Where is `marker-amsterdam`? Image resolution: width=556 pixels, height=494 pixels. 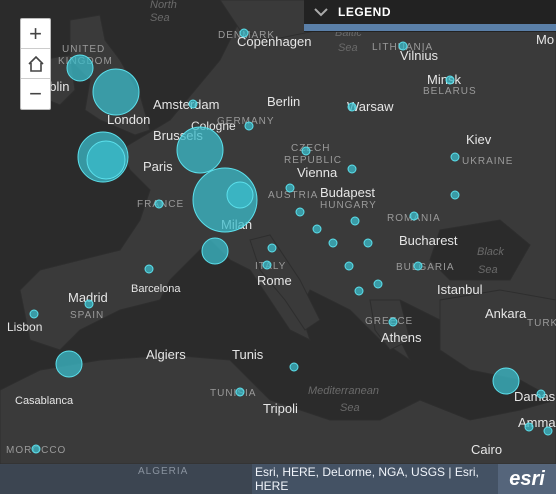 marker-amsterdam is located at coordinates (193, 104).